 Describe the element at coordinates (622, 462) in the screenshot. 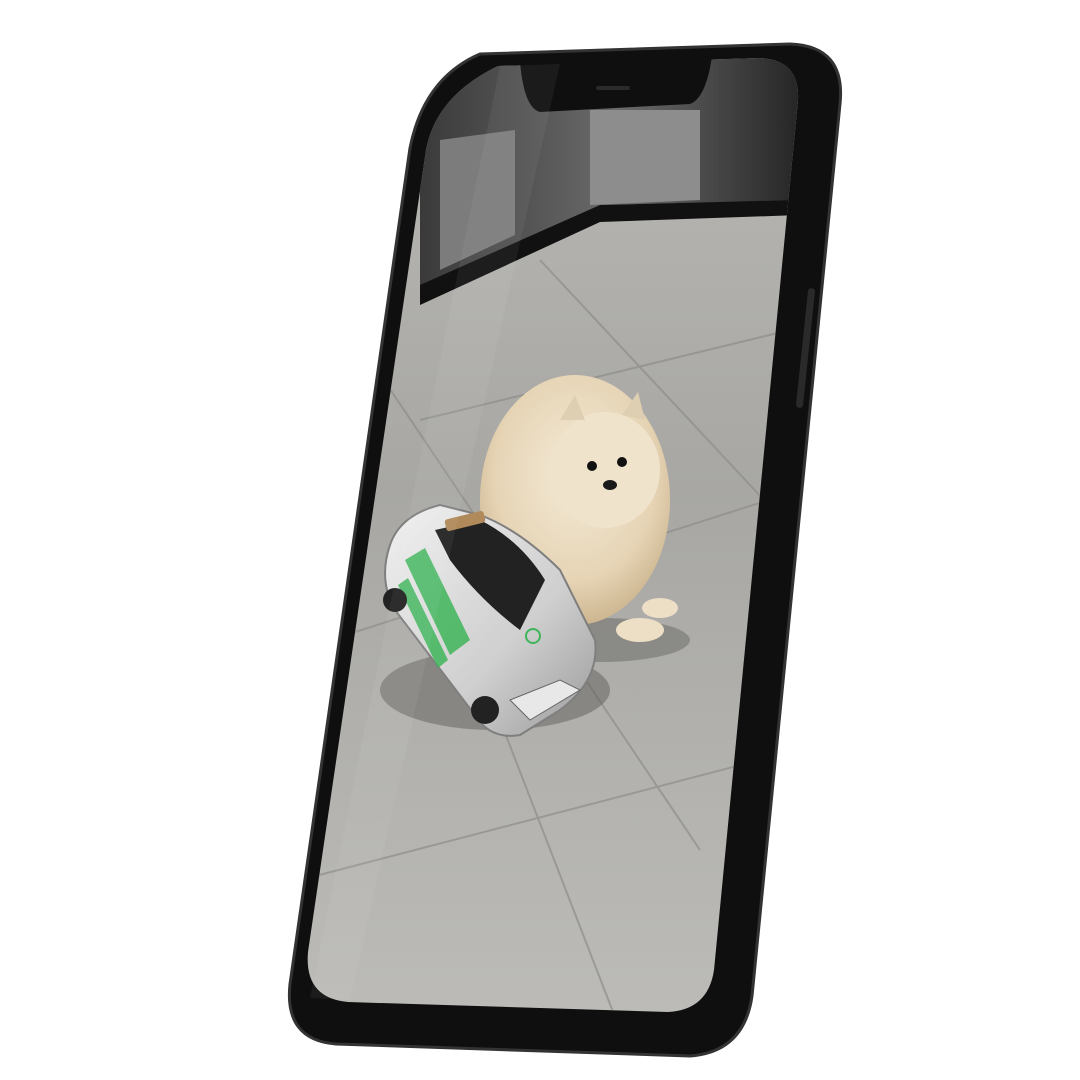

I see `dog-eye-right` at that location.